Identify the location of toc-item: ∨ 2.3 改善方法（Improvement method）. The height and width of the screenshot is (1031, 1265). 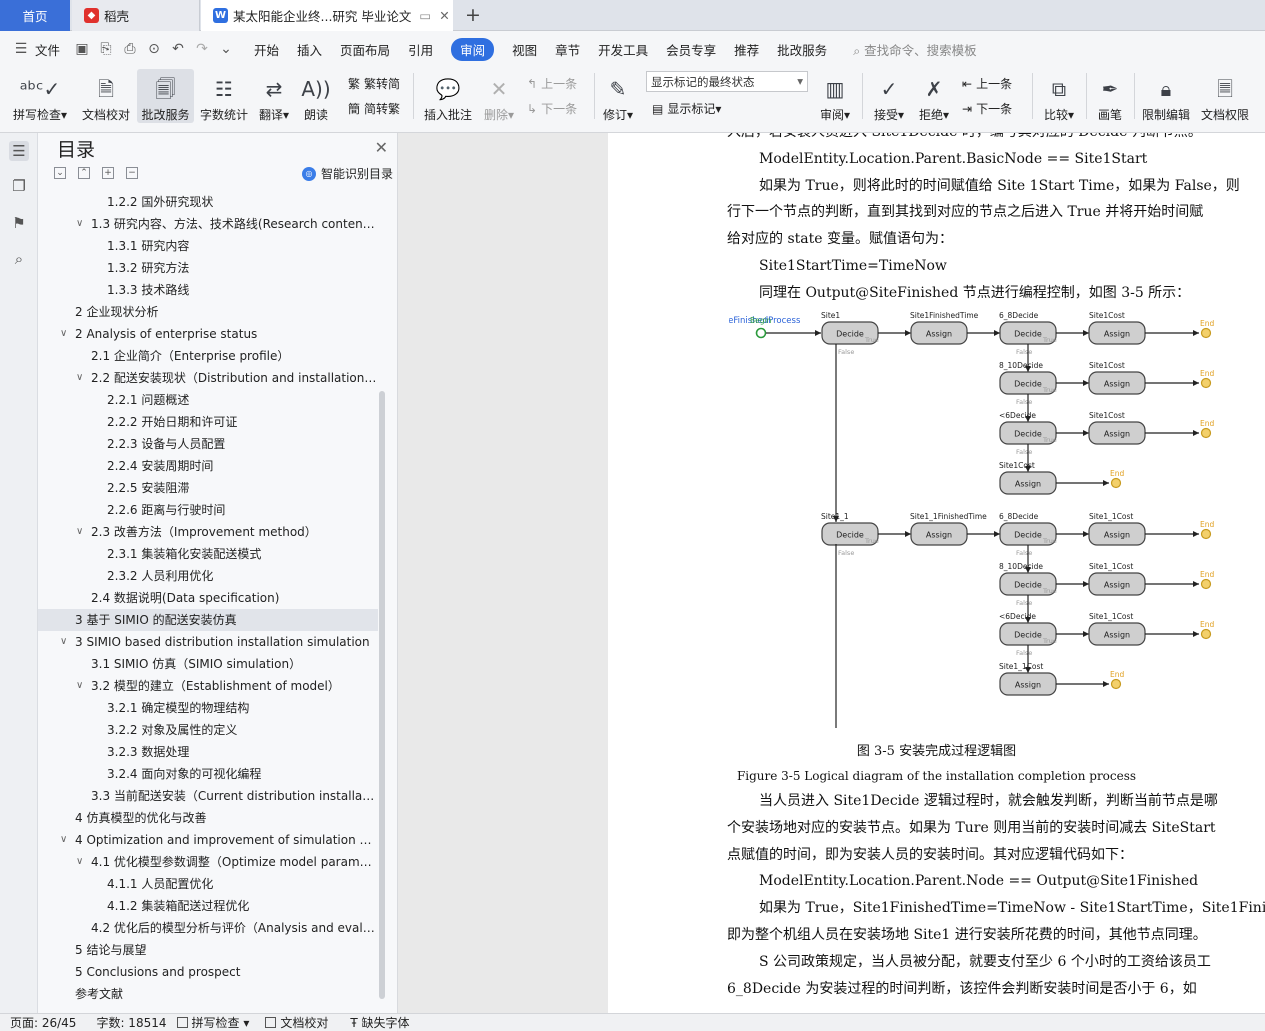
(208, 532).